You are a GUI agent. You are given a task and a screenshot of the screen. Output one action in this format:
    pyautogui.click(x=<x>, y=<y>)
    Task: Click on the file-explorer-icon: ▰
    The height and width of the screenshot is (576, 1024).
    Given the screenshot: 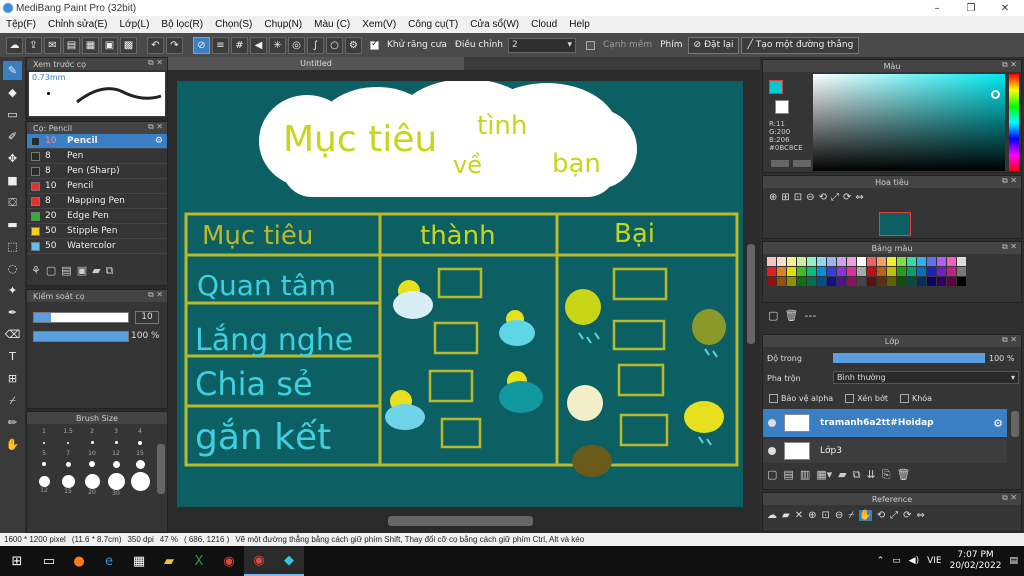 What is the action you would take?
    pyautogui.click(x=169, y=561)
    